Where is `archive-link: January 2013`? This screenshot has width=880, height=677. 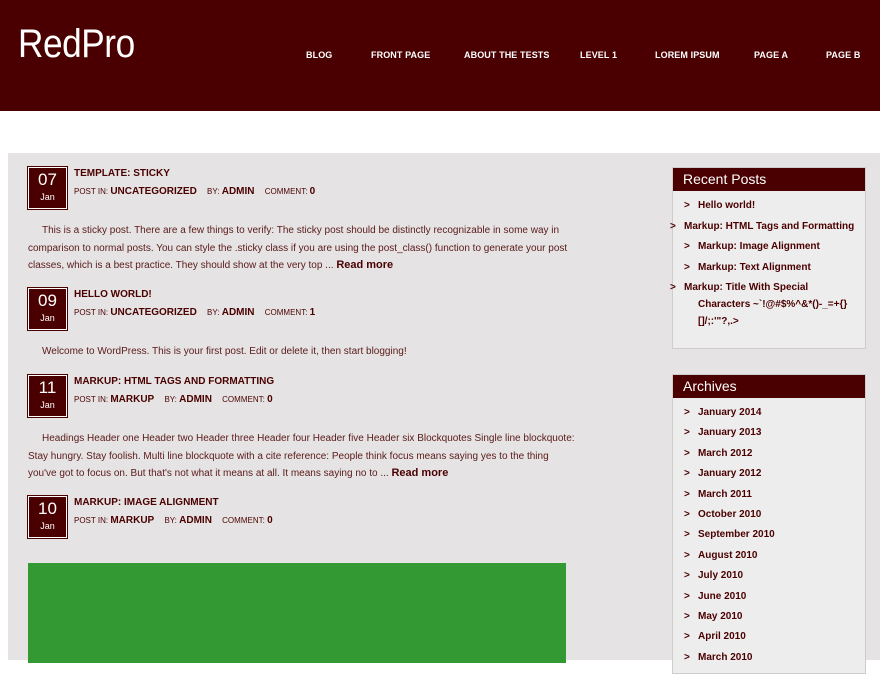 archive-link: January 2013 is located at coordinates (769, 432).